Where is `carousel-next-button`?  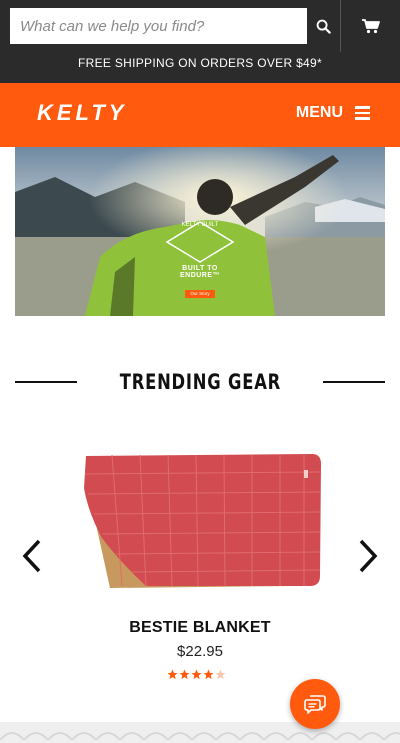
carousel-next-button is located at coordinates (368, 556).